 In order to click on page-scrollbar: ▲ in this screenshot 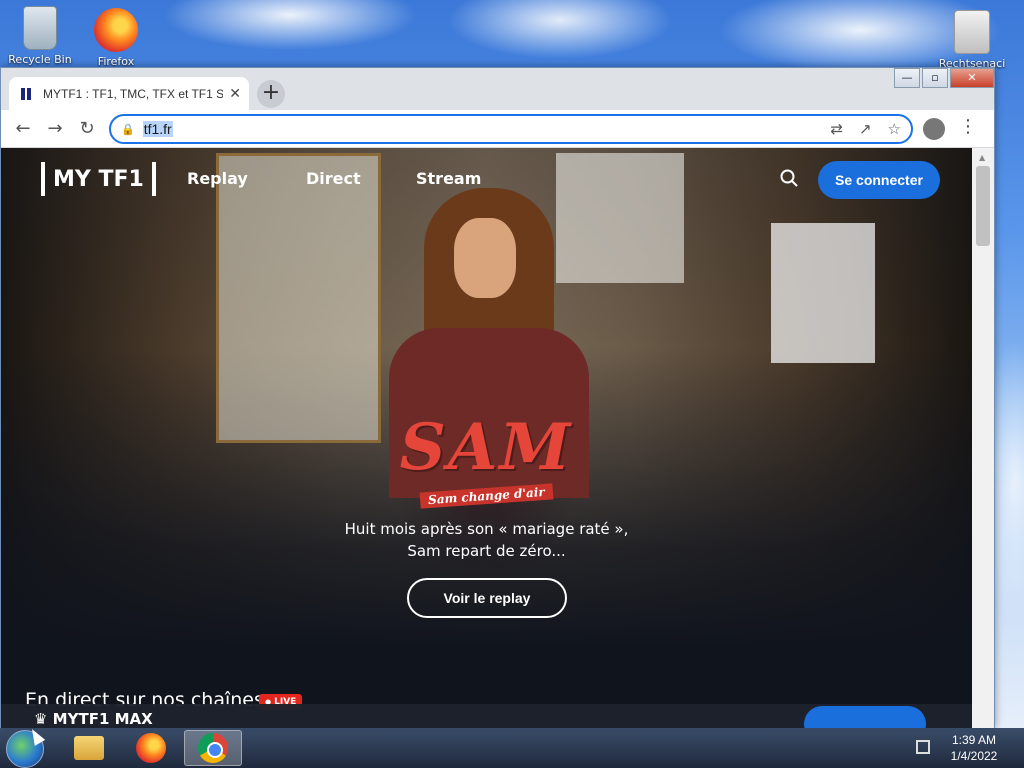, I will do `click(983, 438)`.